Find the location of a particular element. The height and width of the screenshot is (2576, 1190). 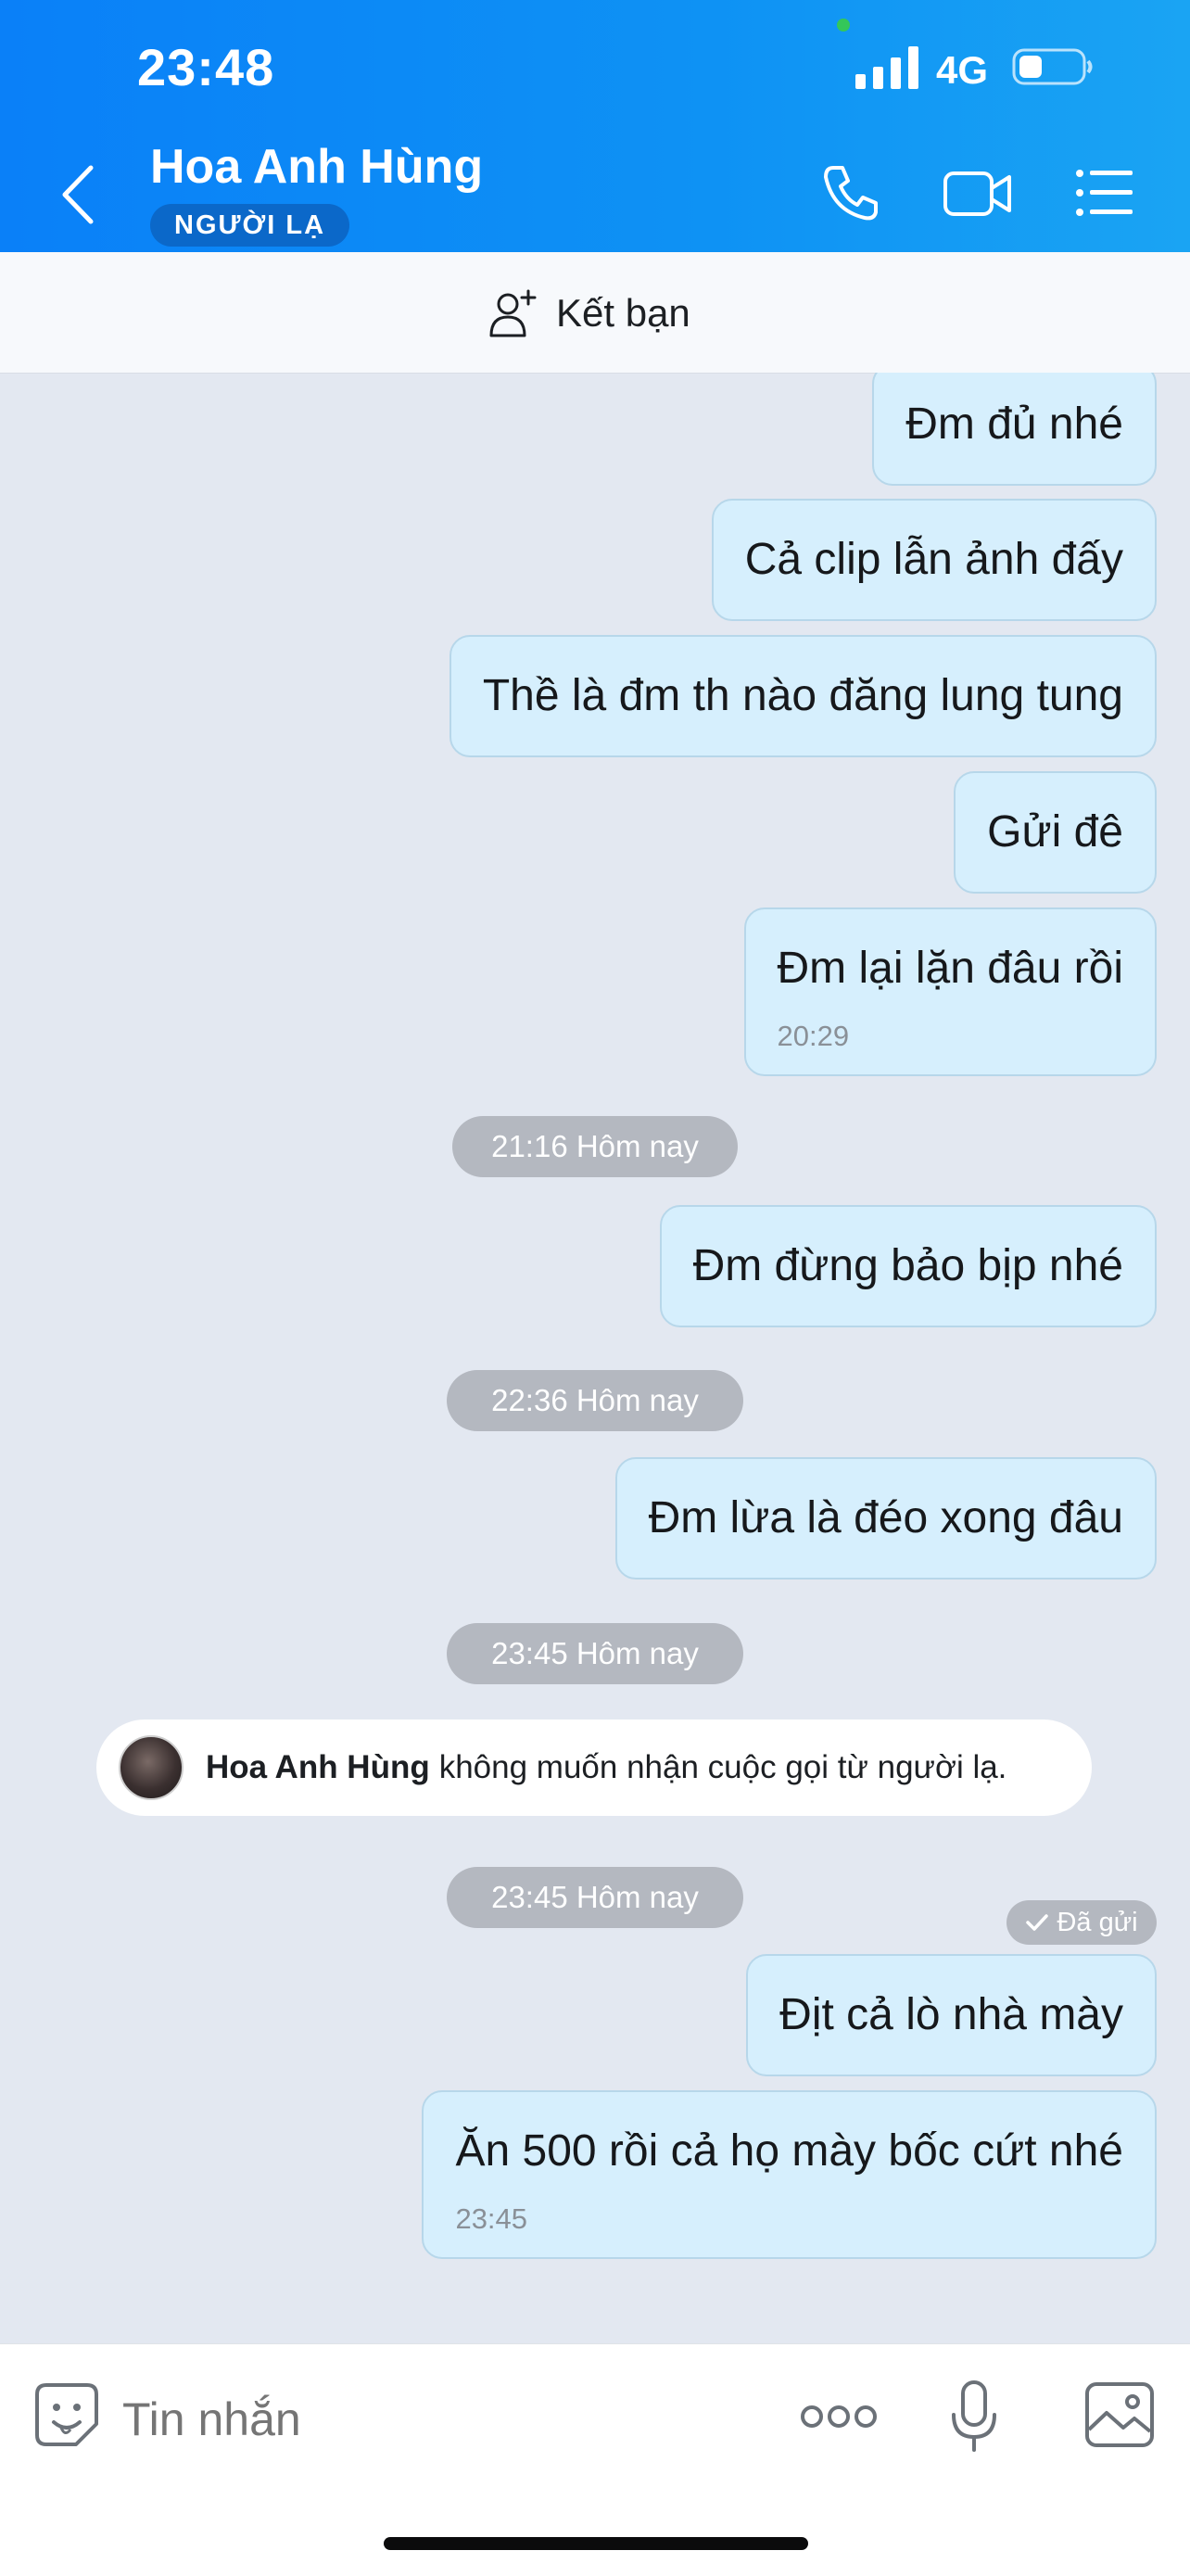

network-type: 4G is located at coordinates (962, 70).